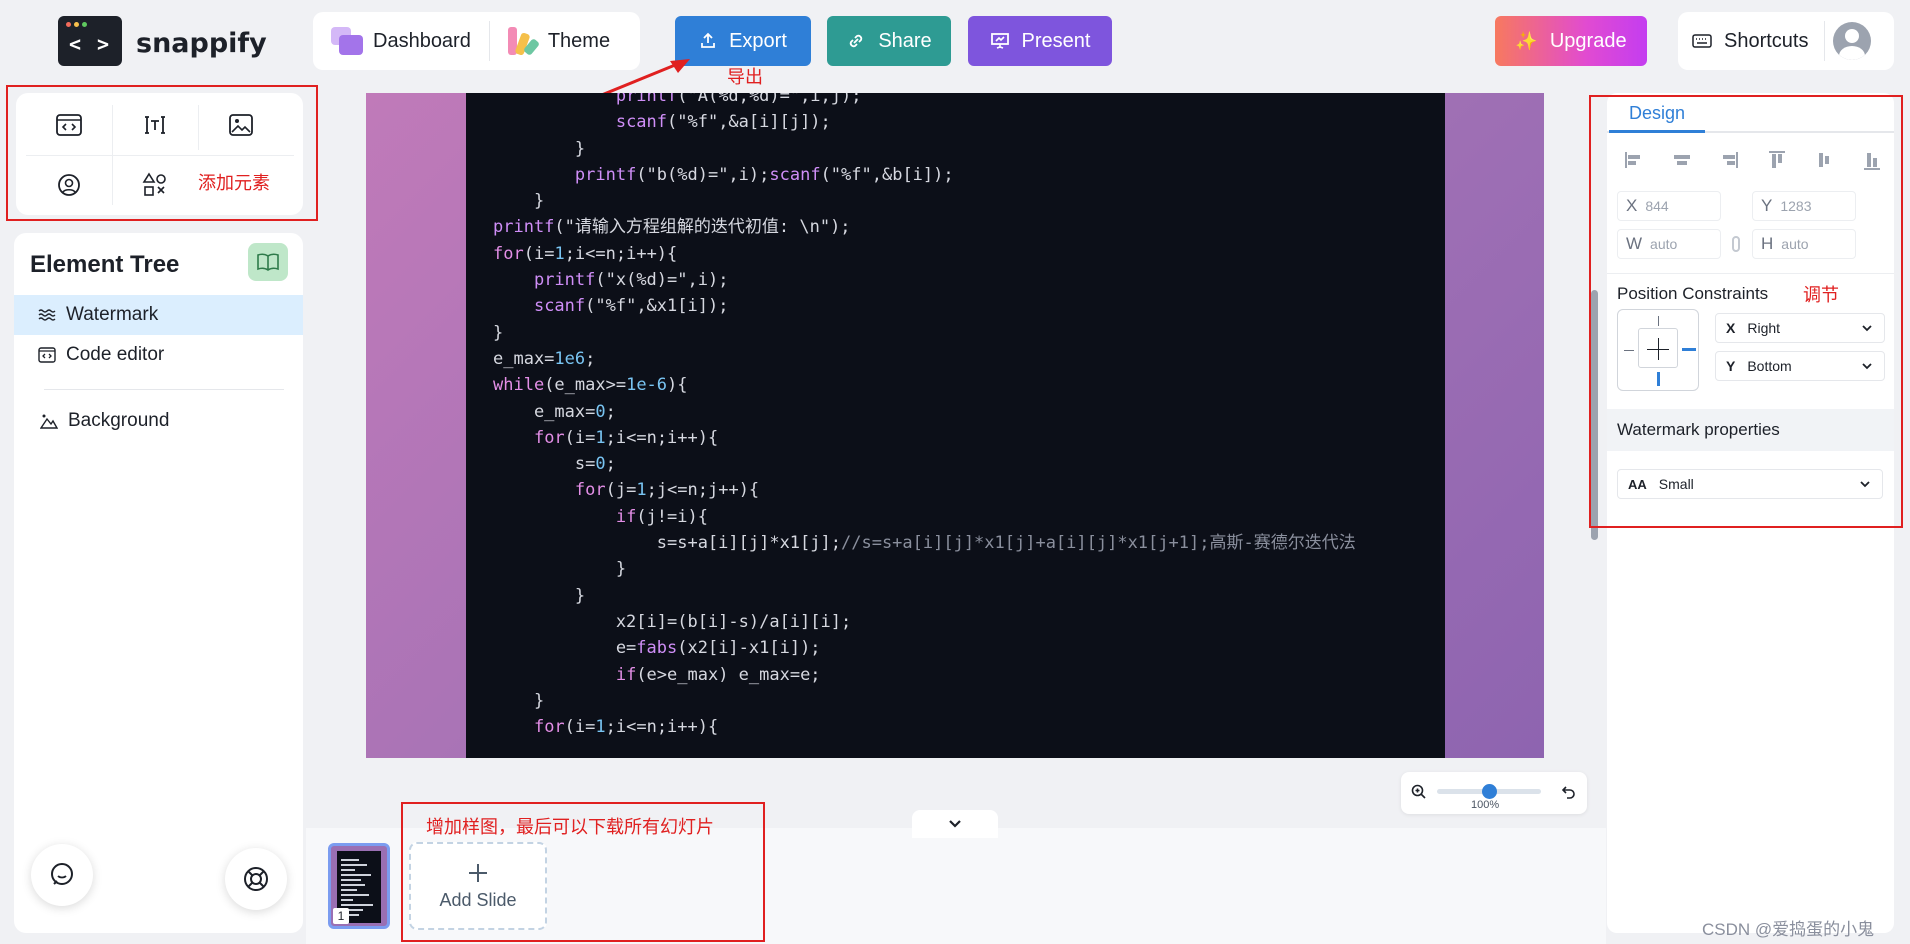  I want to click on chat-icon, so click(62, 874).